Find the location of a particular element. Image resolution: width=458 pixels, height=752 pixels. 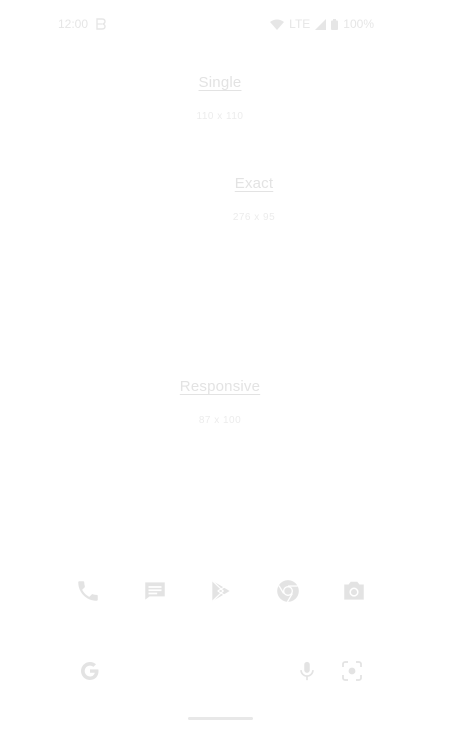

microphone-icon is located at coordinates (307, 671).